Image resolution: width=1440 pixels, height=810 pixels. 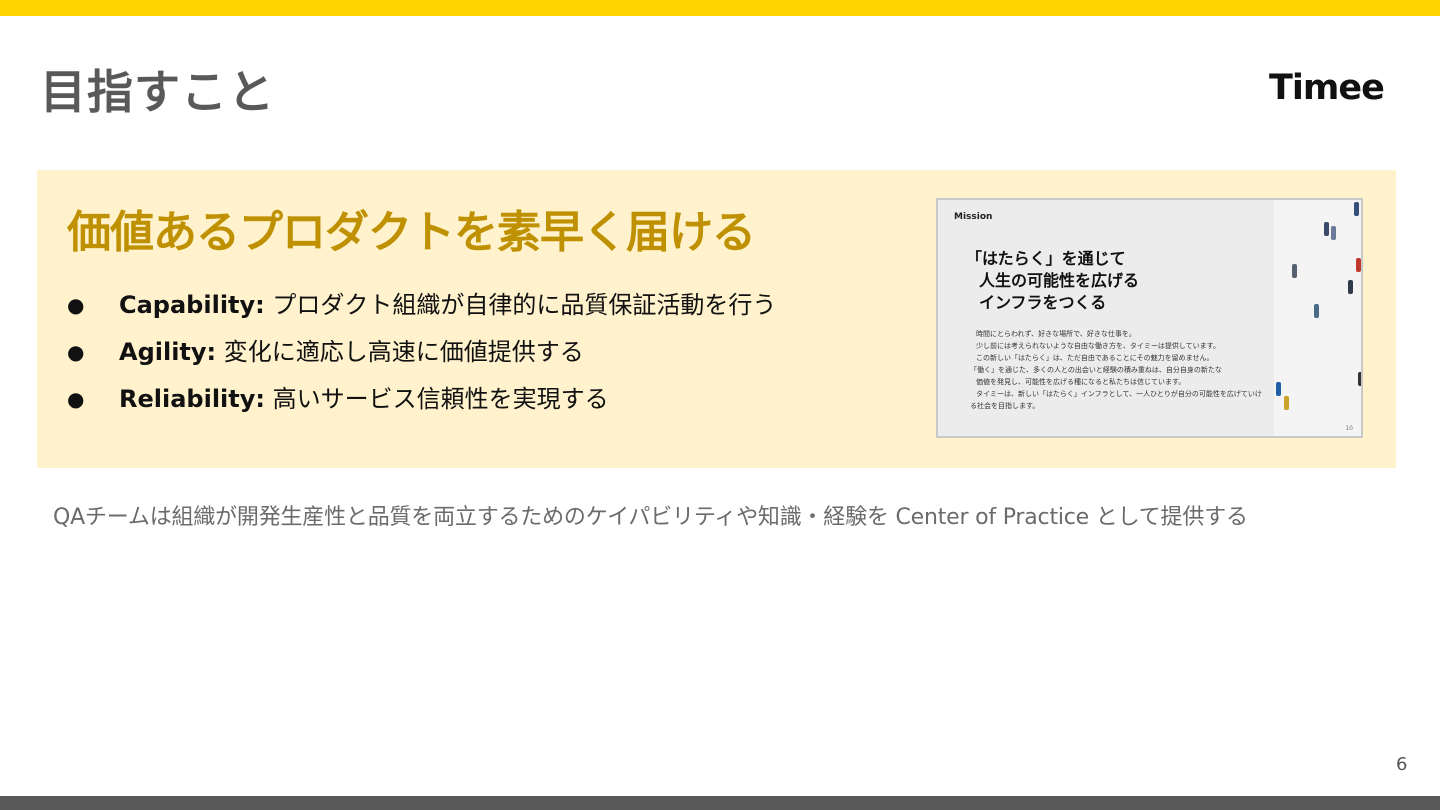 I want to click on body-line: る社会を目指します。, so click(x=1005, y=406).